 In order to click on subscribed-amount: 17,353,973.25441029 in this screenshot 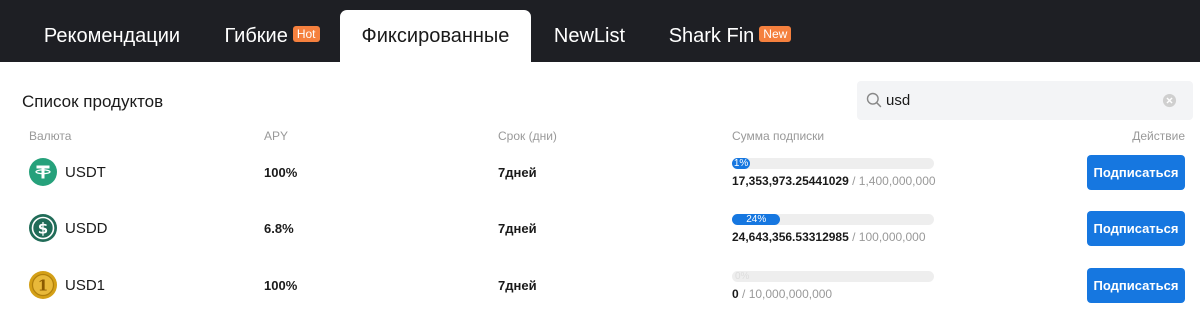, I will do `click(790, 181)`.